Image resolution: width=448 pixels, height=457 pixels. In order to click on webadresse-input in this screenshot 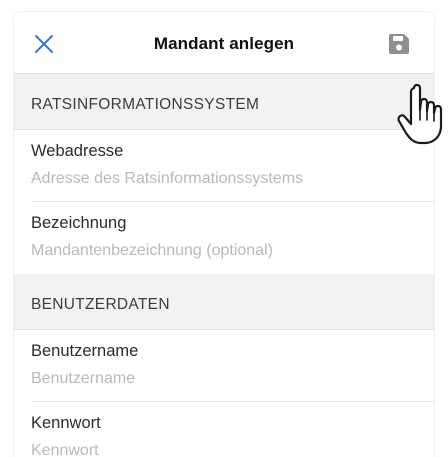, I will do `click(221, 179)`.